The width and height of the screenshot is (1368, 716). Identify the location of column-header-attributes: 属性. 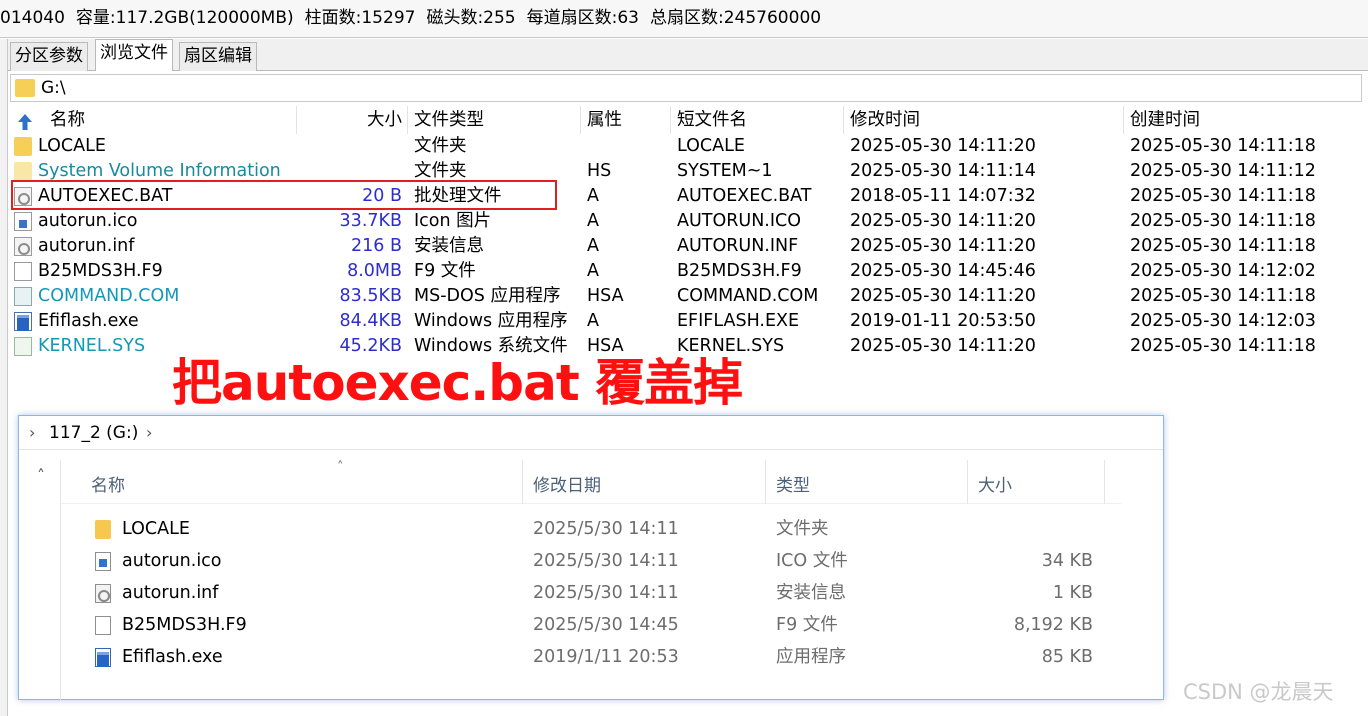
(604, 120).